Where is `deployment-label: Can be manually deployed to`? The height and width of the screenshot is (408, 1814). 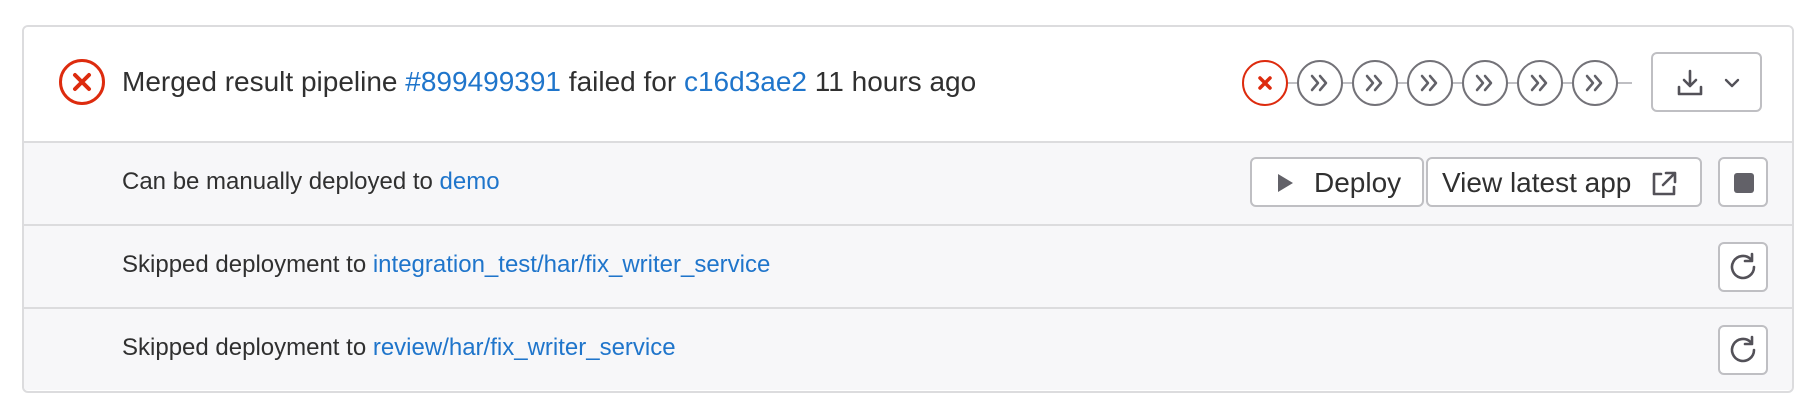 deployment-label: Can be manually deployed to is located at coordinates (277, 181).